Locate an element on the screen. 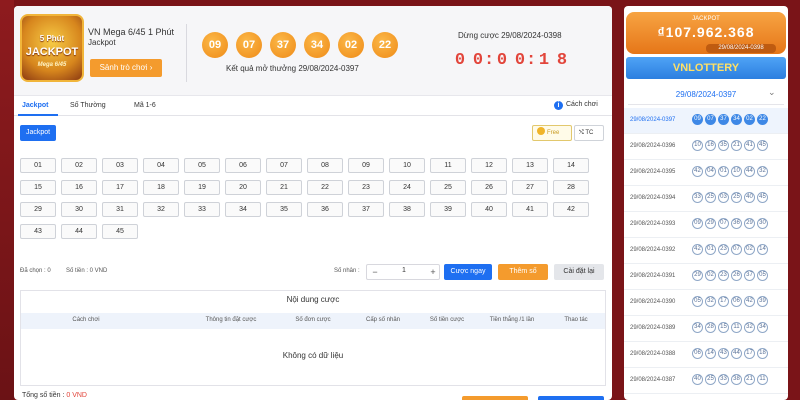  reset-button: Cài đặt lại is located at coordinates (579, 272).